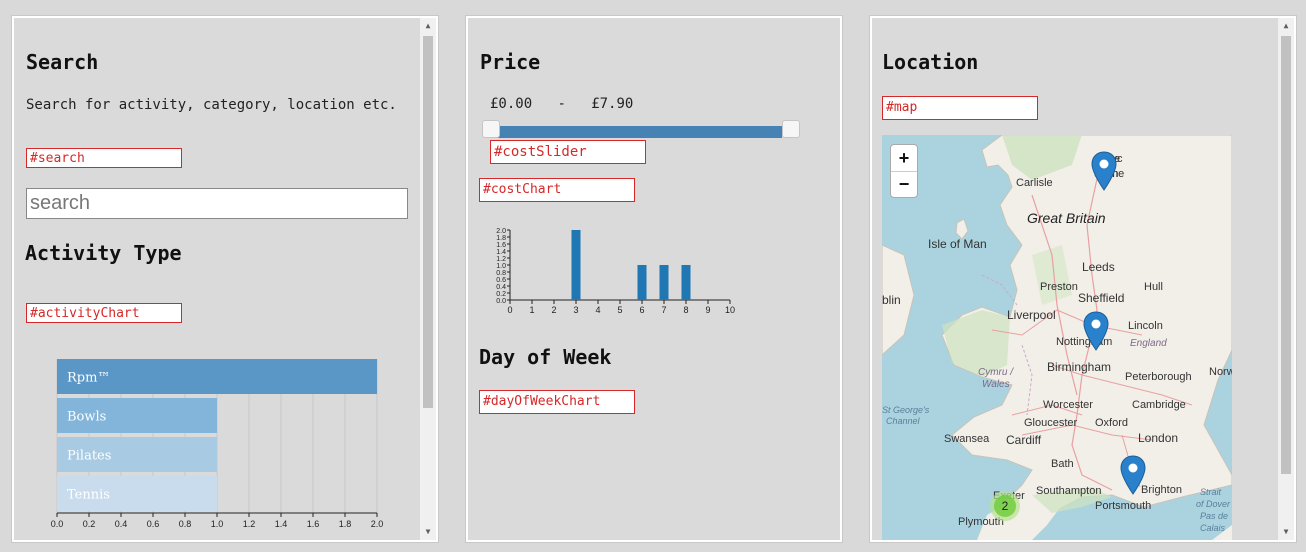 The width and height of the screenshot is (1306, 552). I want to click on price-range: £0.00 - £7.90, so click(561, 104).